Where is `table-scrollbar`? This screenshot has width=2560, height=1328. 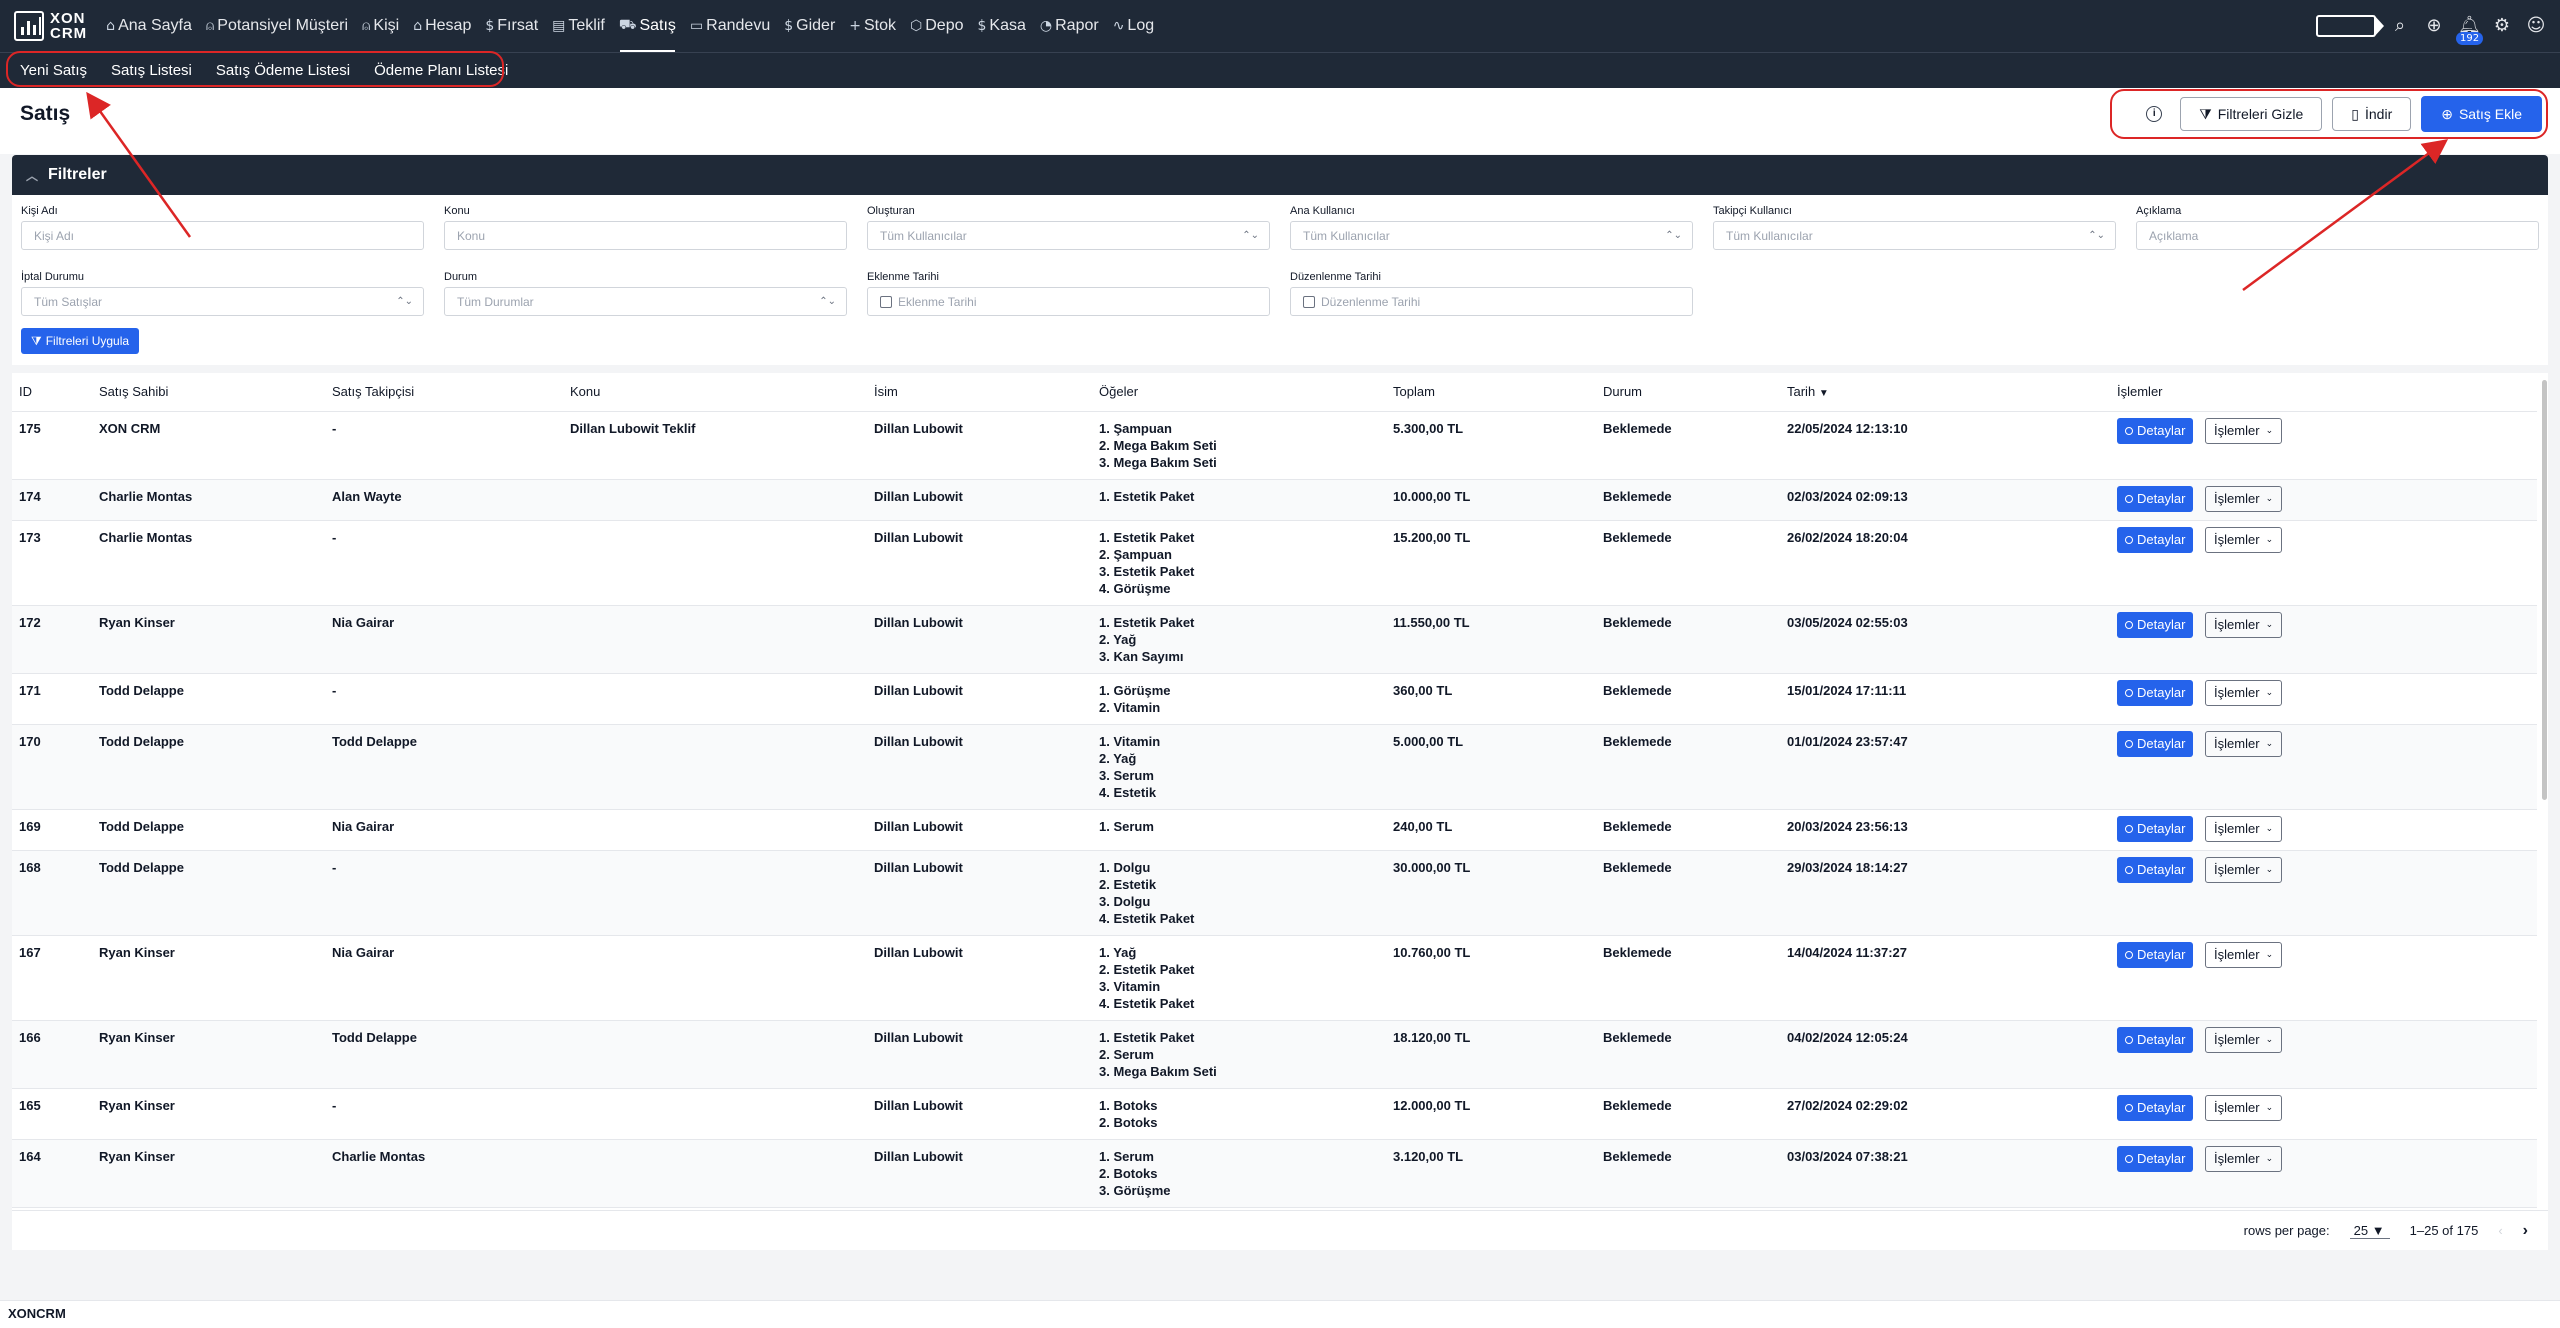 table-scrollbar is located at coordinates (2544, 590).